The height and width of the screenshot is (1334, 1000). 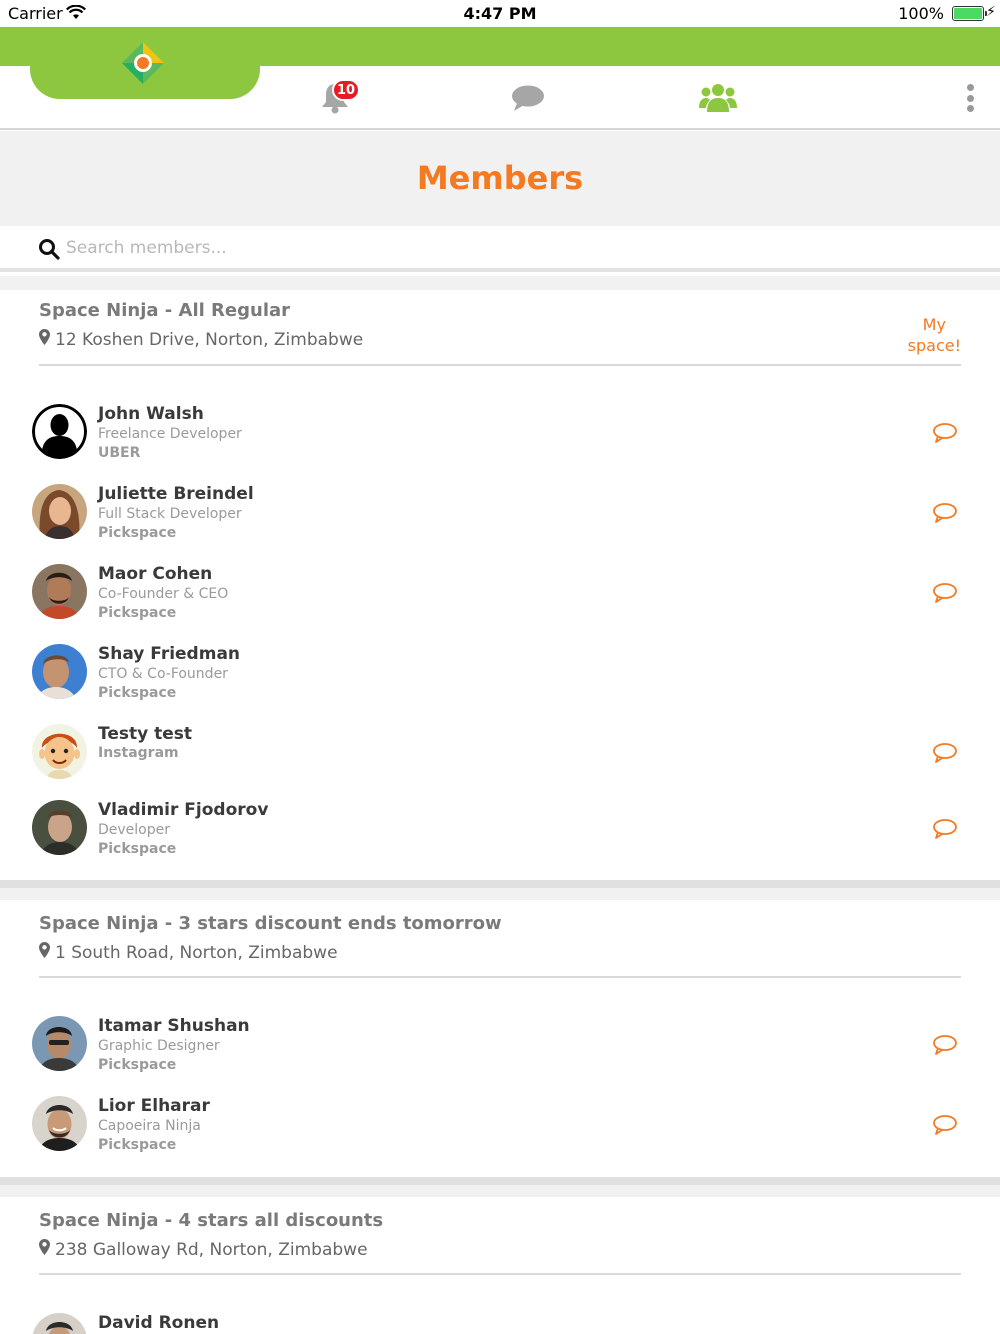 I want to click on clock: 4:47 PM, so click(x=500, y=13).